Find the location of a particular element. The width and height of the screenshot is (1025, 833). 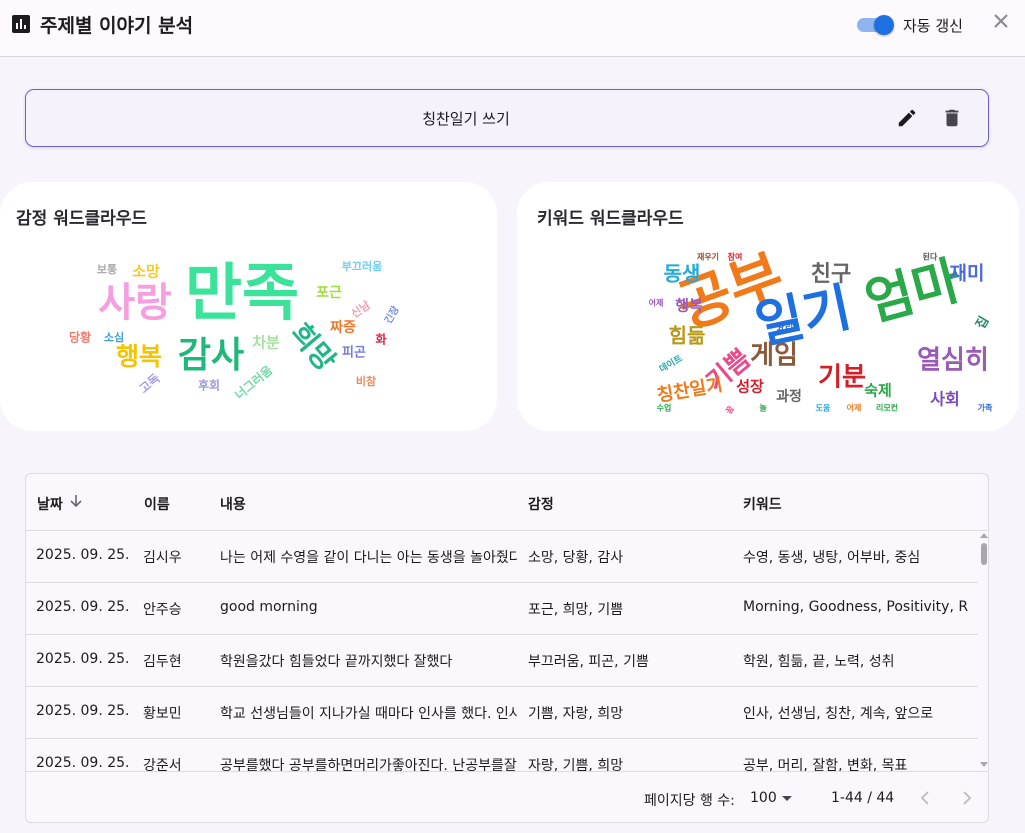

column-header-emotion: 감정 is located at coordinates (541, 504).